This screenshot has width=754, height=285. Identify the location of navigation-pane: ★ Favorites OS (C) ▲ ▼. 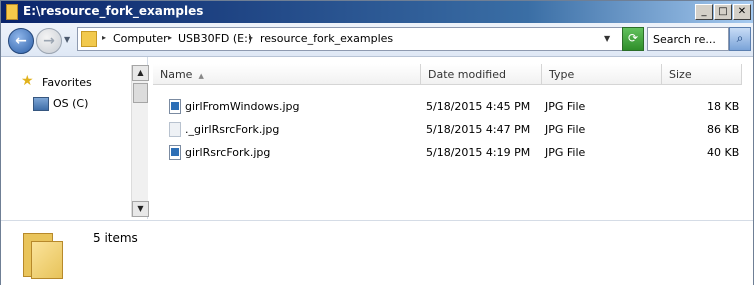
(75, 138).